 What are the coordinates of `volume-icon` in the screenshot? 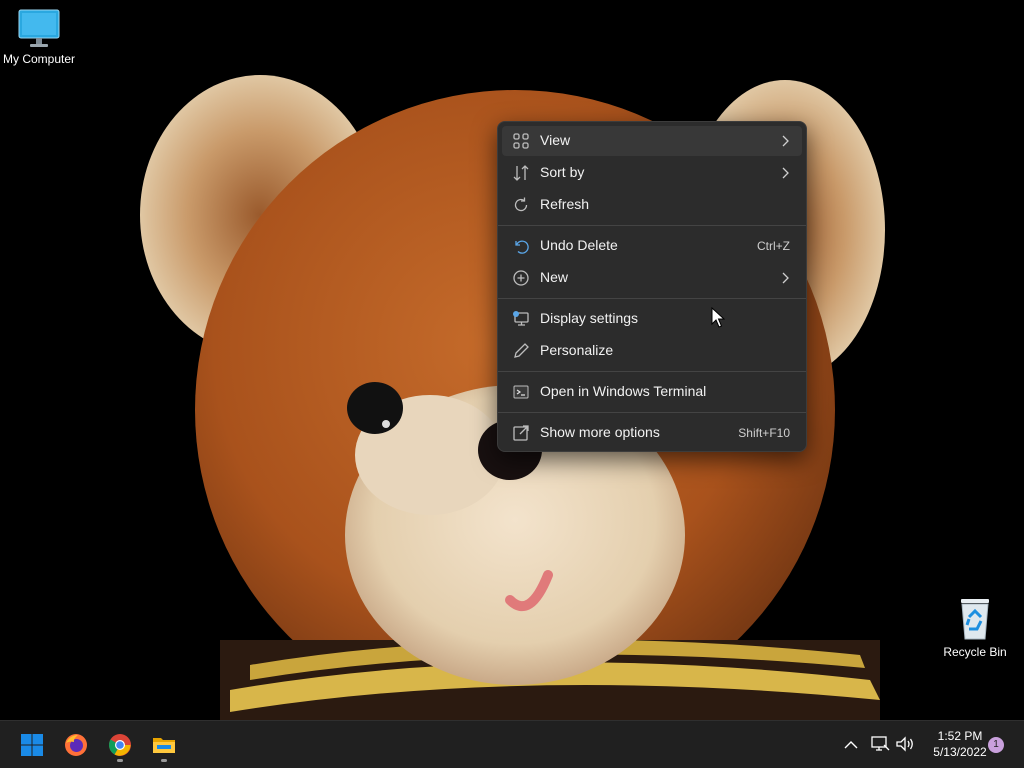 It's located at (905, 744).